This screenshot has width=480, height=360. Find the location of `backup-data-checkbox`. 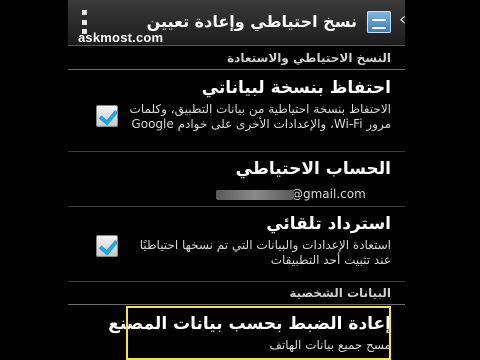

backup-data-checkbox is located at coordinates (107, 116).